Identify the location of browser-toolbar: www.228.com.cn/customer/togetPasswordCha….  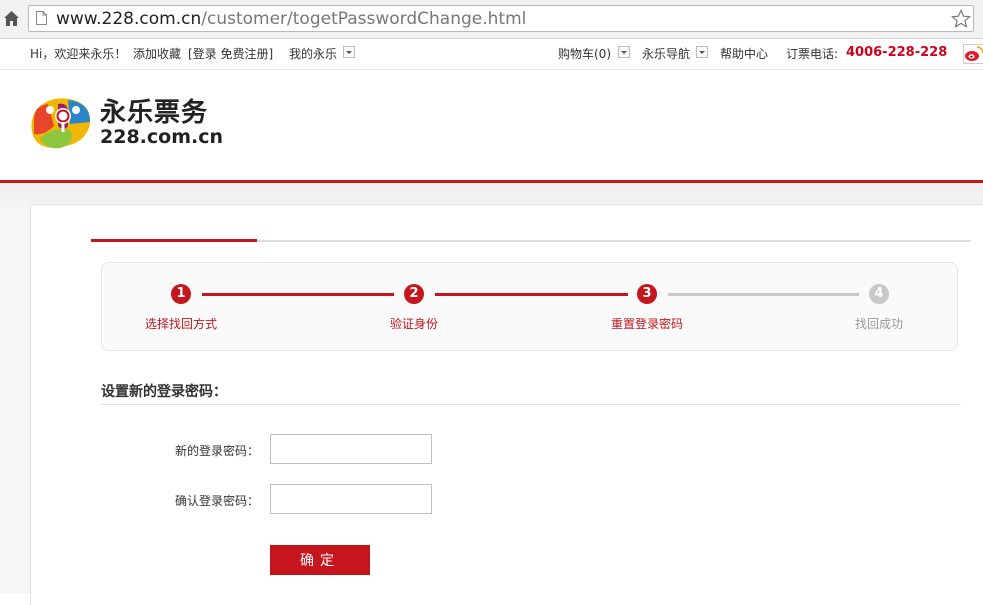
(491, 19).